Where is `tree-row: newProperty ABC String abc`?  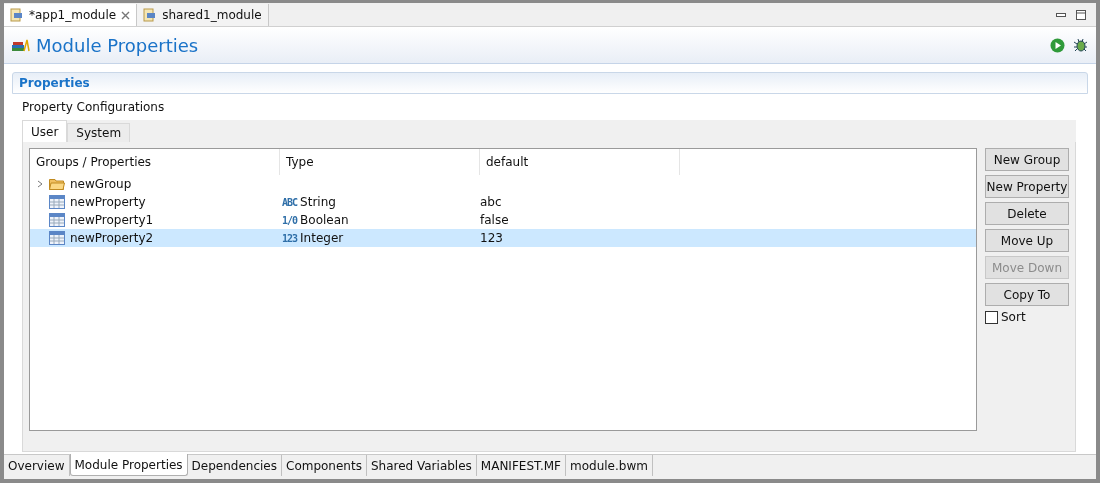 tree-row: newProperty ABC String abc is located at coordinates (503, 202).